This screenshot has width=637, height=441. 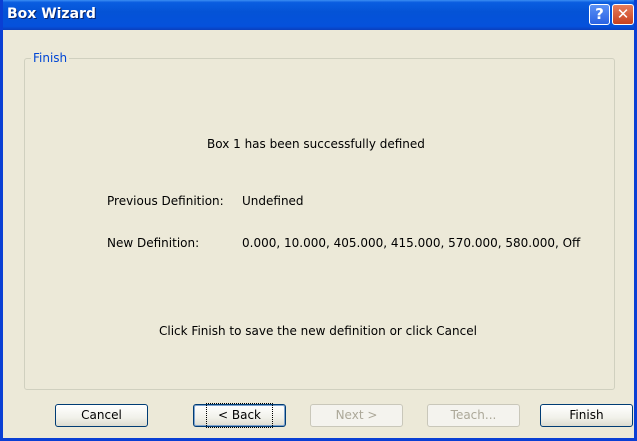 What do you see at coordinates (273, 201) in the screenshot?
I see `previous-definition-value: Undefined` at bounding box center [273, 201].